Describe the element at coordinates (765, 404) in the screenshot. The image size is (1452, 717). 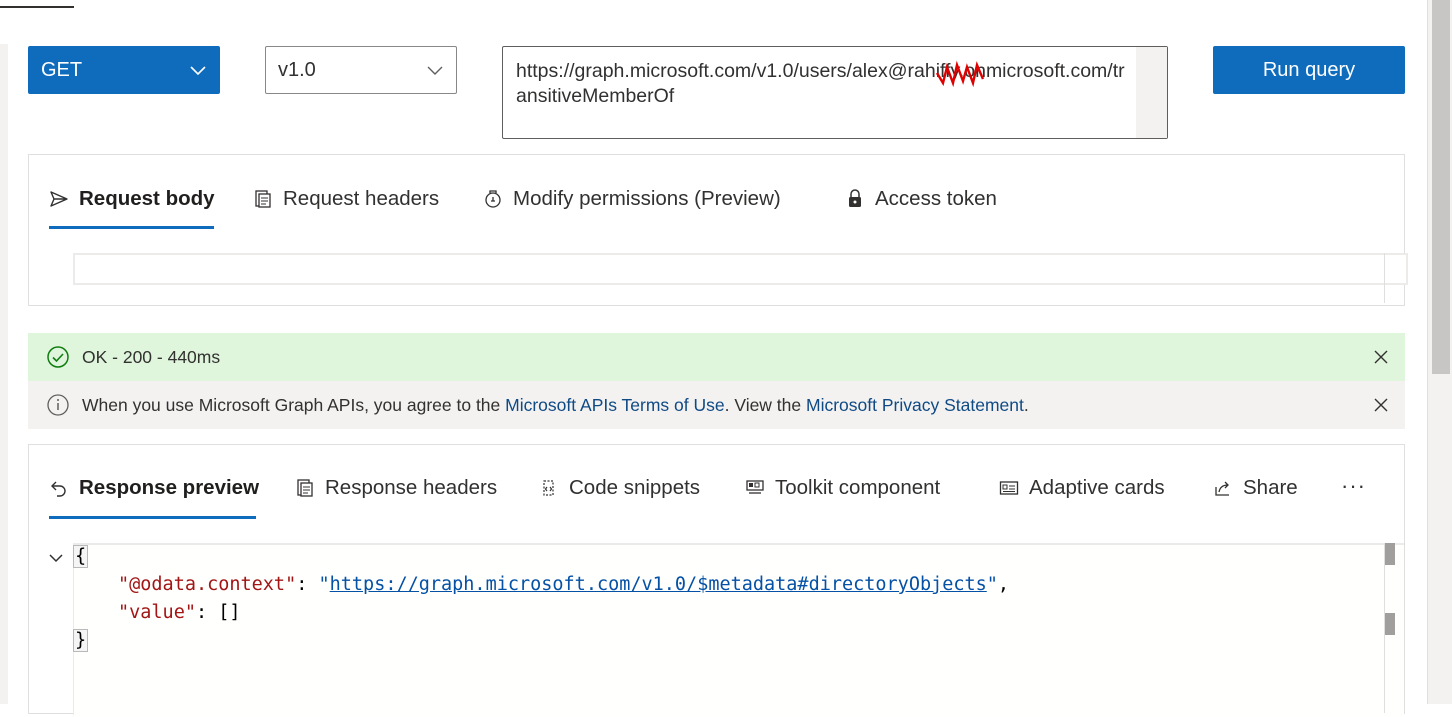
I see `terms-middle: . View the` at that location.